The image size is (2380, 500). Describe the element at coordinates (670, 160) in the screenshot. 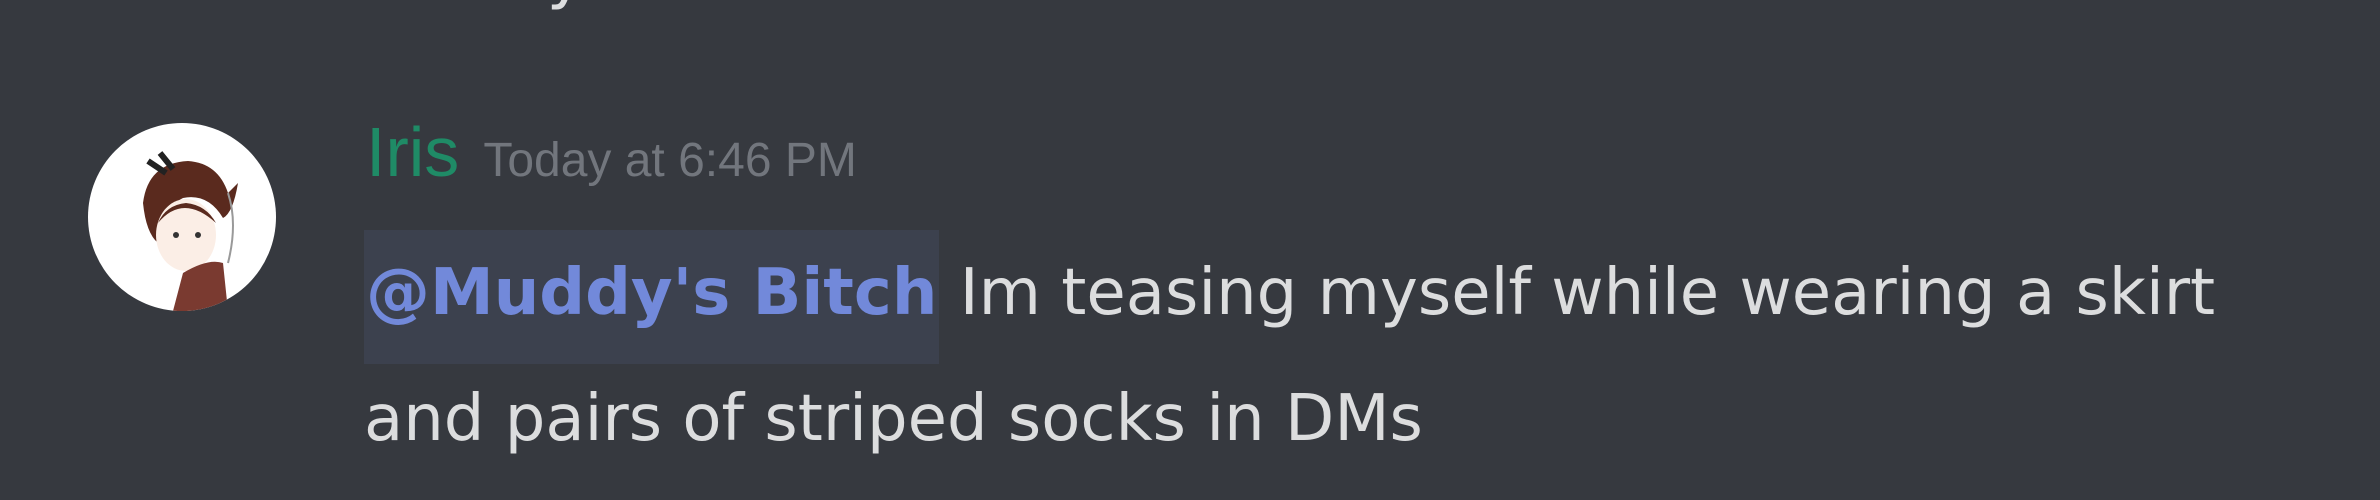

I see `message-timestamp: Today at 6:46 PM` at that location.